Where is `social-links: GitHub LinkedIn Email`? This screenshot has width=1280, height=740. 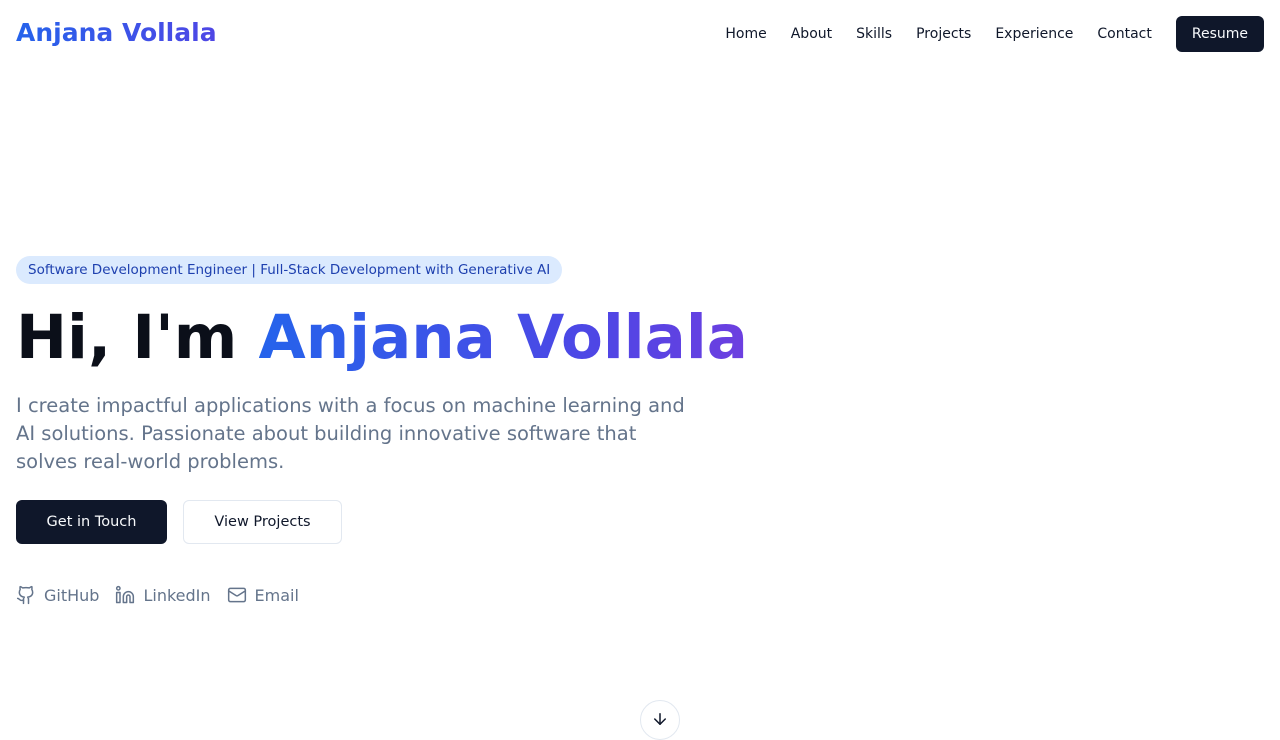 social-links: GitHub LinkedIn Email is located at coordinates (165, 595).